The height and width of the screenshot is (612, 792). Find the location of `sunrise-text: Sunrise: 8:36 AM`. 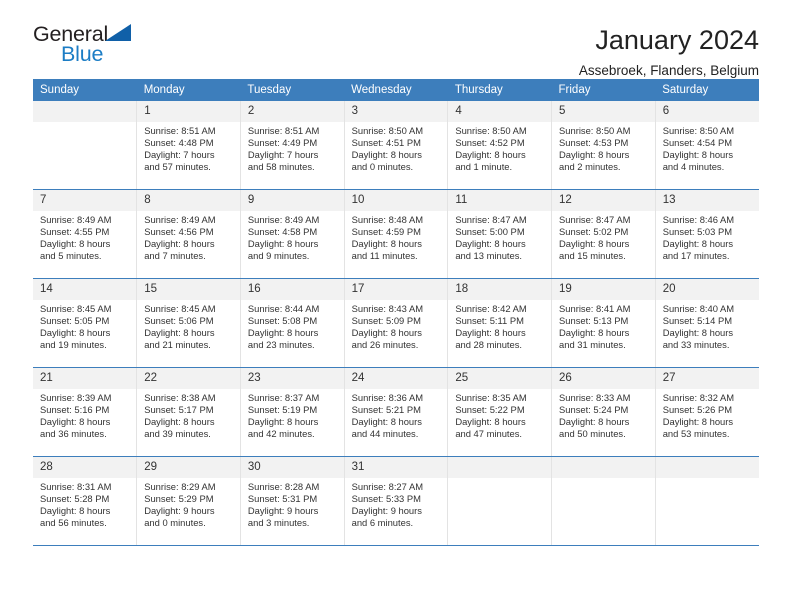

sunrise-text: Sunrise: 8:36 AM is located at coordinates (387, 397).